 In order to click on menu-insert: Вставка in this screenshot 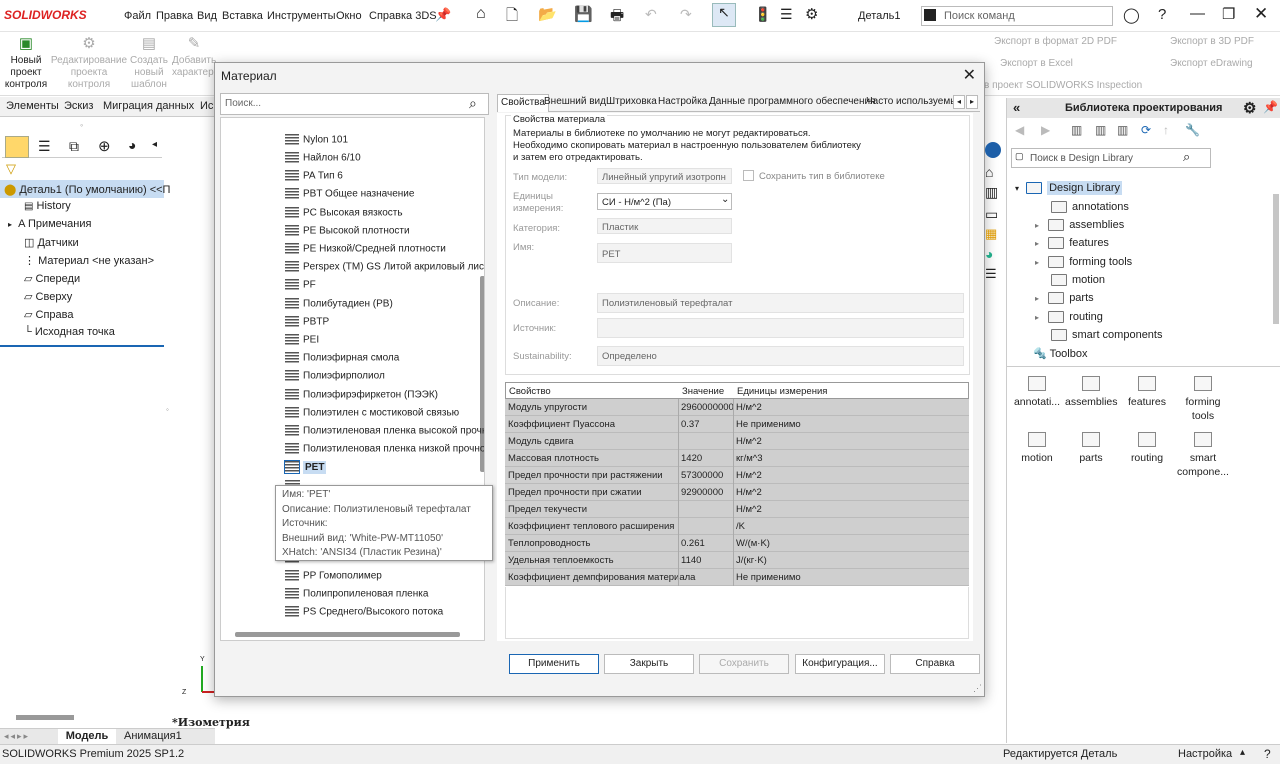, I will do `click(242, 16)`.